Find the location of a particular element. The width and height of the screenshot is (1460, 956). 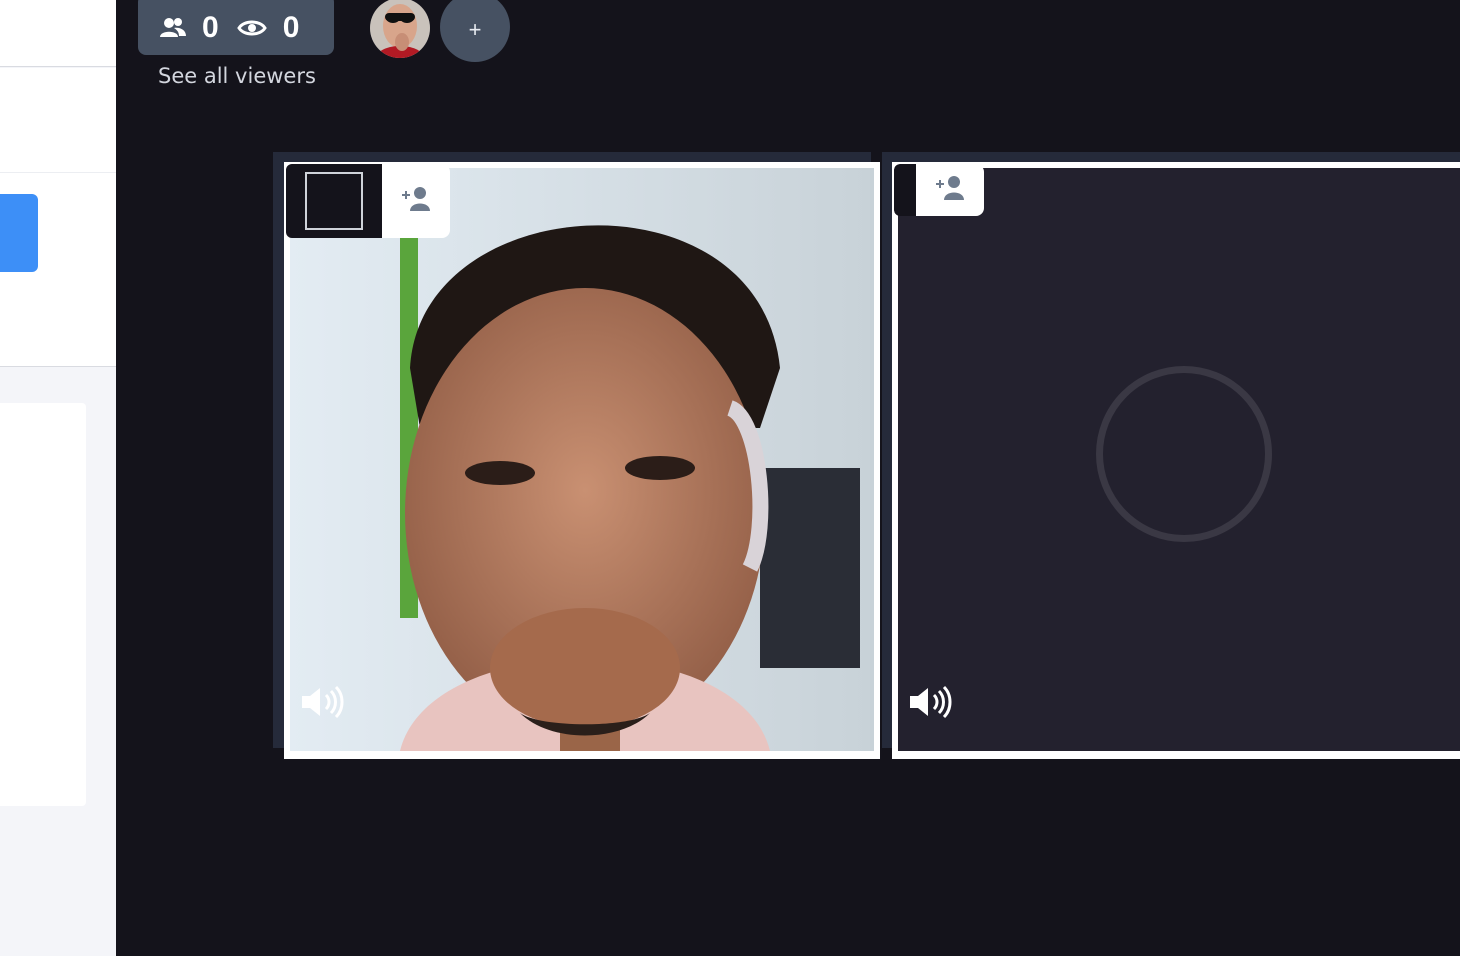

see-all-viewers-link: See all viewers is located at coordinates (237, 76).